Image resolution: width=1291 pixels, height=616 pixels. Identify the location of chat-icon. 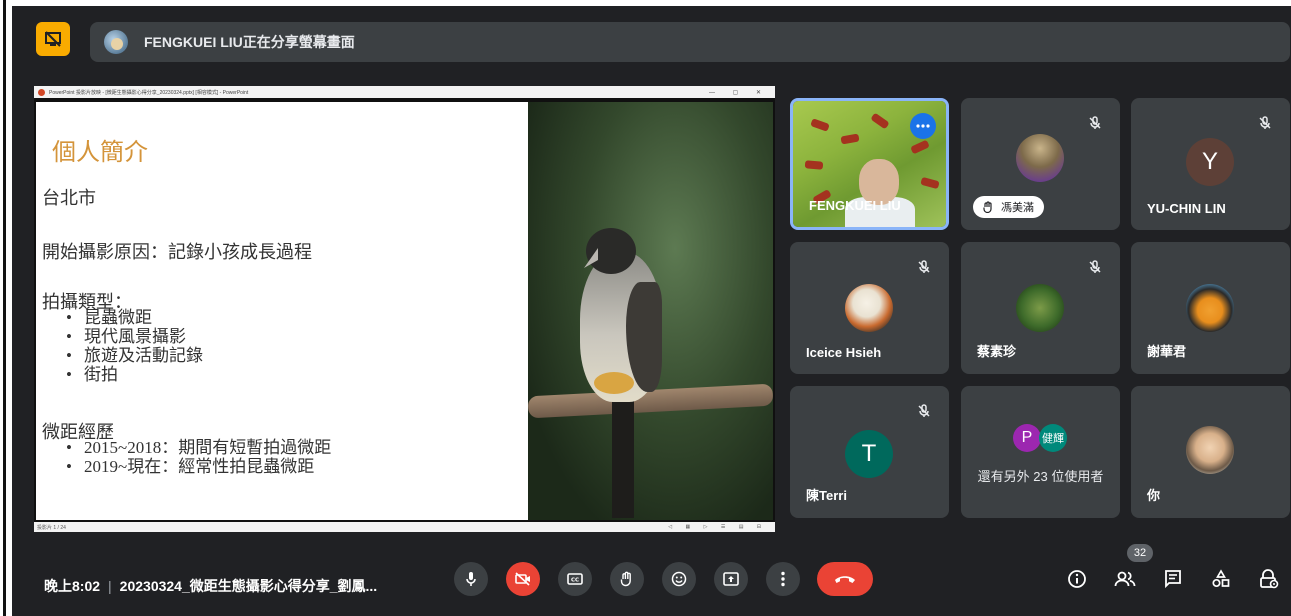
(1173, 579).